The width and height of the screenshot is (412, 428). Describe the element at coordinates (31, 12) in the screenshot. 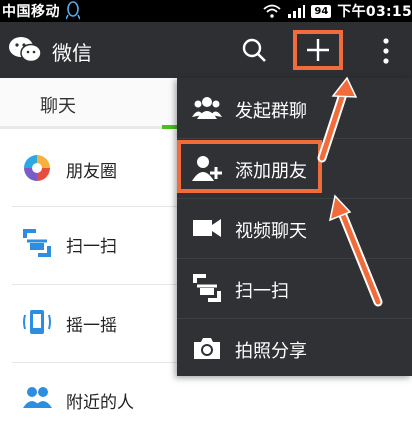

I see `carrier-name: 中国移动` at that location.